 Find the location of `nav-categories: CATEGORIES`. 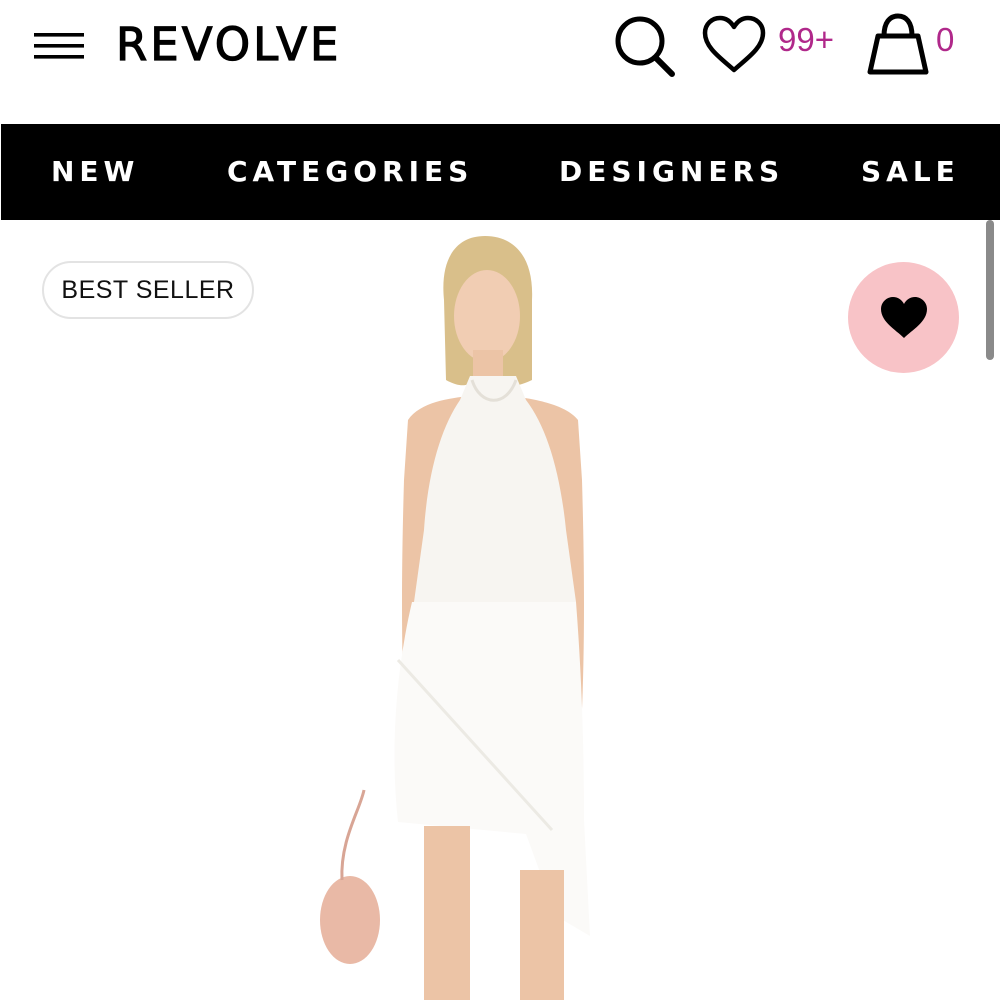

nav-categories: CATEGORIES is located at coordinates (350, 172).